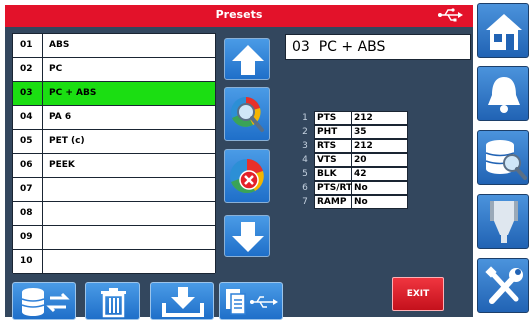 The height and width of the screenshot is (322, 532). What do you see at coordinates (378, 47) in the screenshot?
I see `selected-preset-field: 03 PC + ABS` at bounding box center [378, 47].